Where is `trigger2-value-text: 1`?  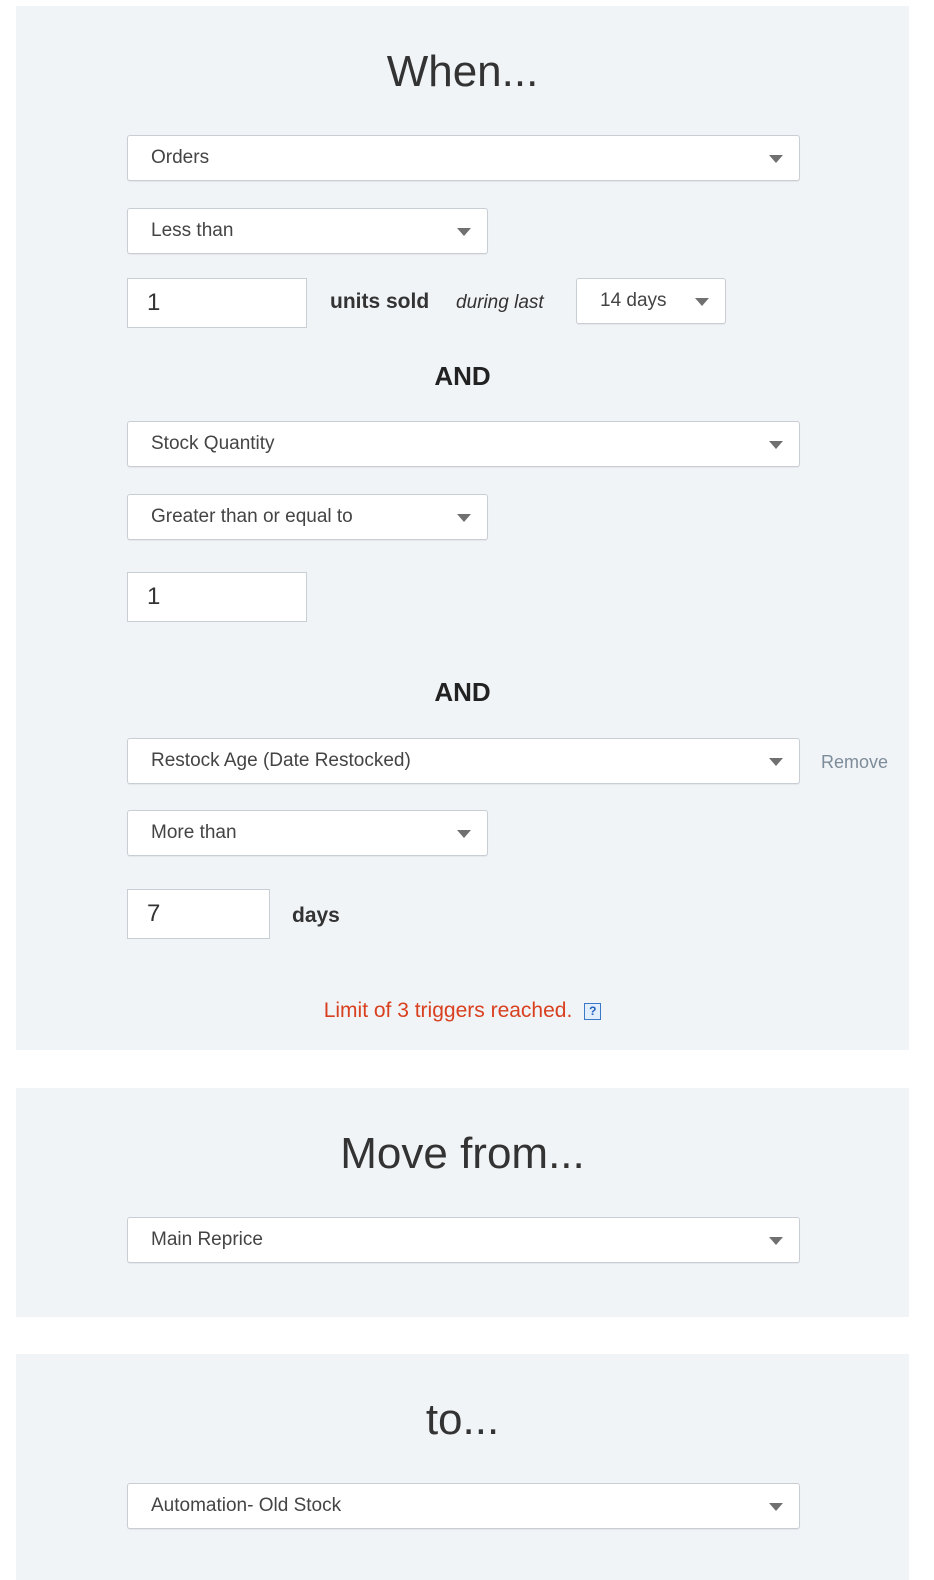 trigger2-value-text: 1 is located at coordinates (154, 596).